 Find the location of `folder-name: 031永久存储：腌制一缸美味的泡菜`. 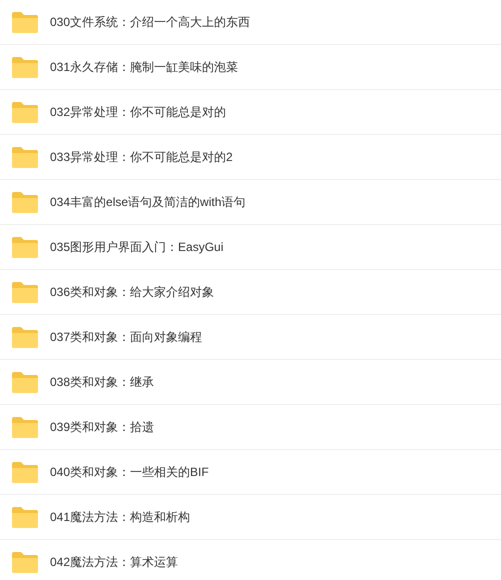

folder-name: 031永久存储：腌制一缸美味的泡菜 is located at coordinates (144, 67).